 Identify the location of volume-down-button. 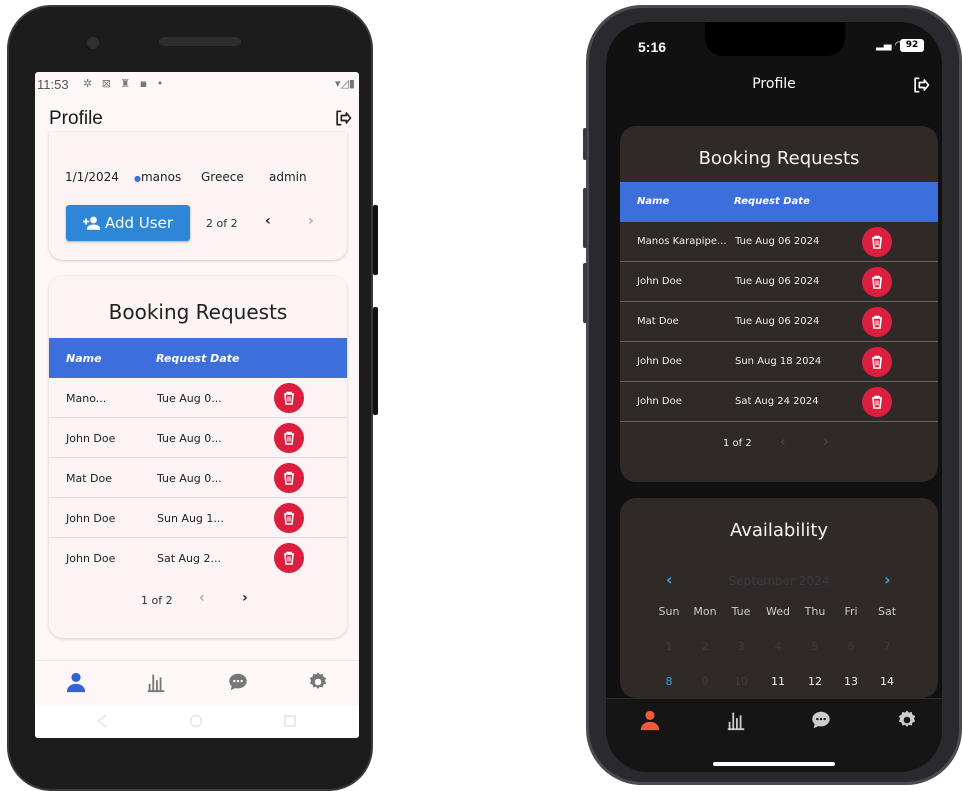
(585, 293).